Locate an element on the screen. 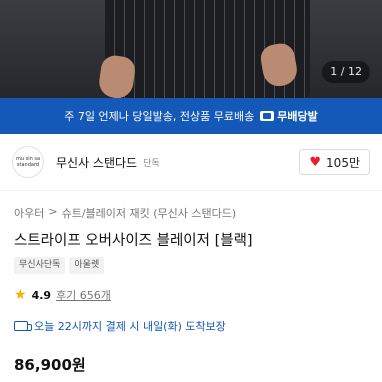  like-count: 105만 is located at coordinates (343, 162).